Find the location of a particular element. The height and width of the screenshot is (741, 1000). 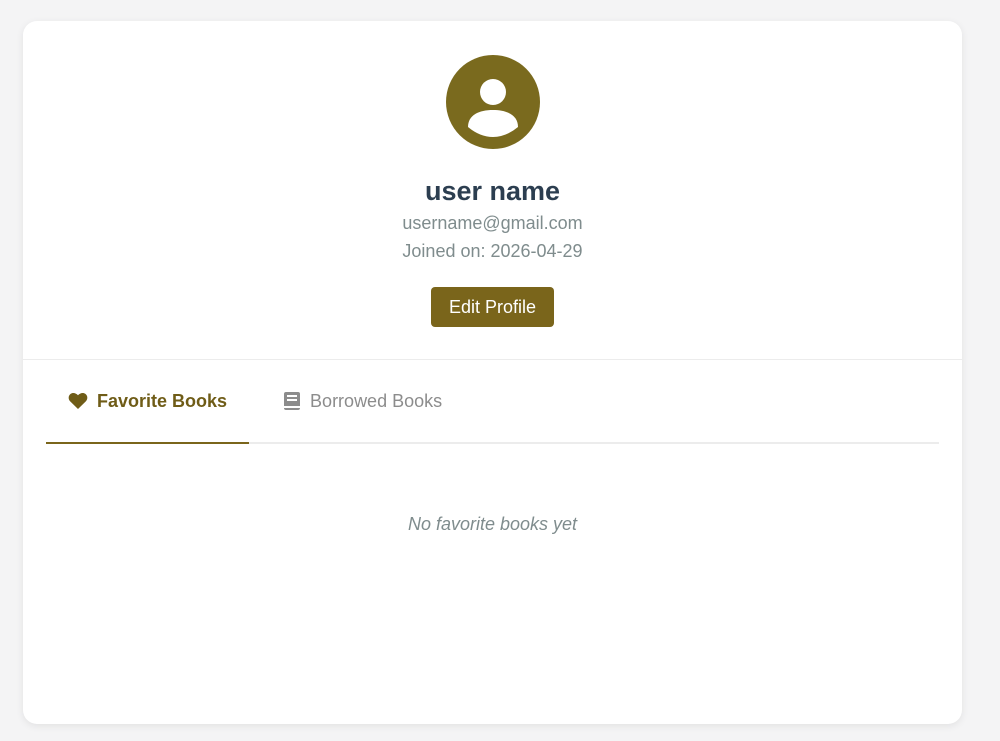

user-email: username@gmail.com is located at coordinates (492, 223).